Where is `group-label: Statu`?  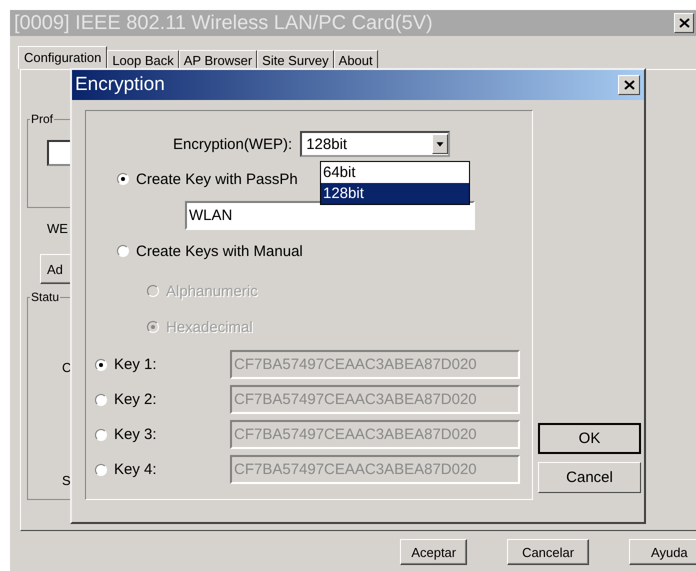
group-label: Statu is located at coordinates (45, 297).